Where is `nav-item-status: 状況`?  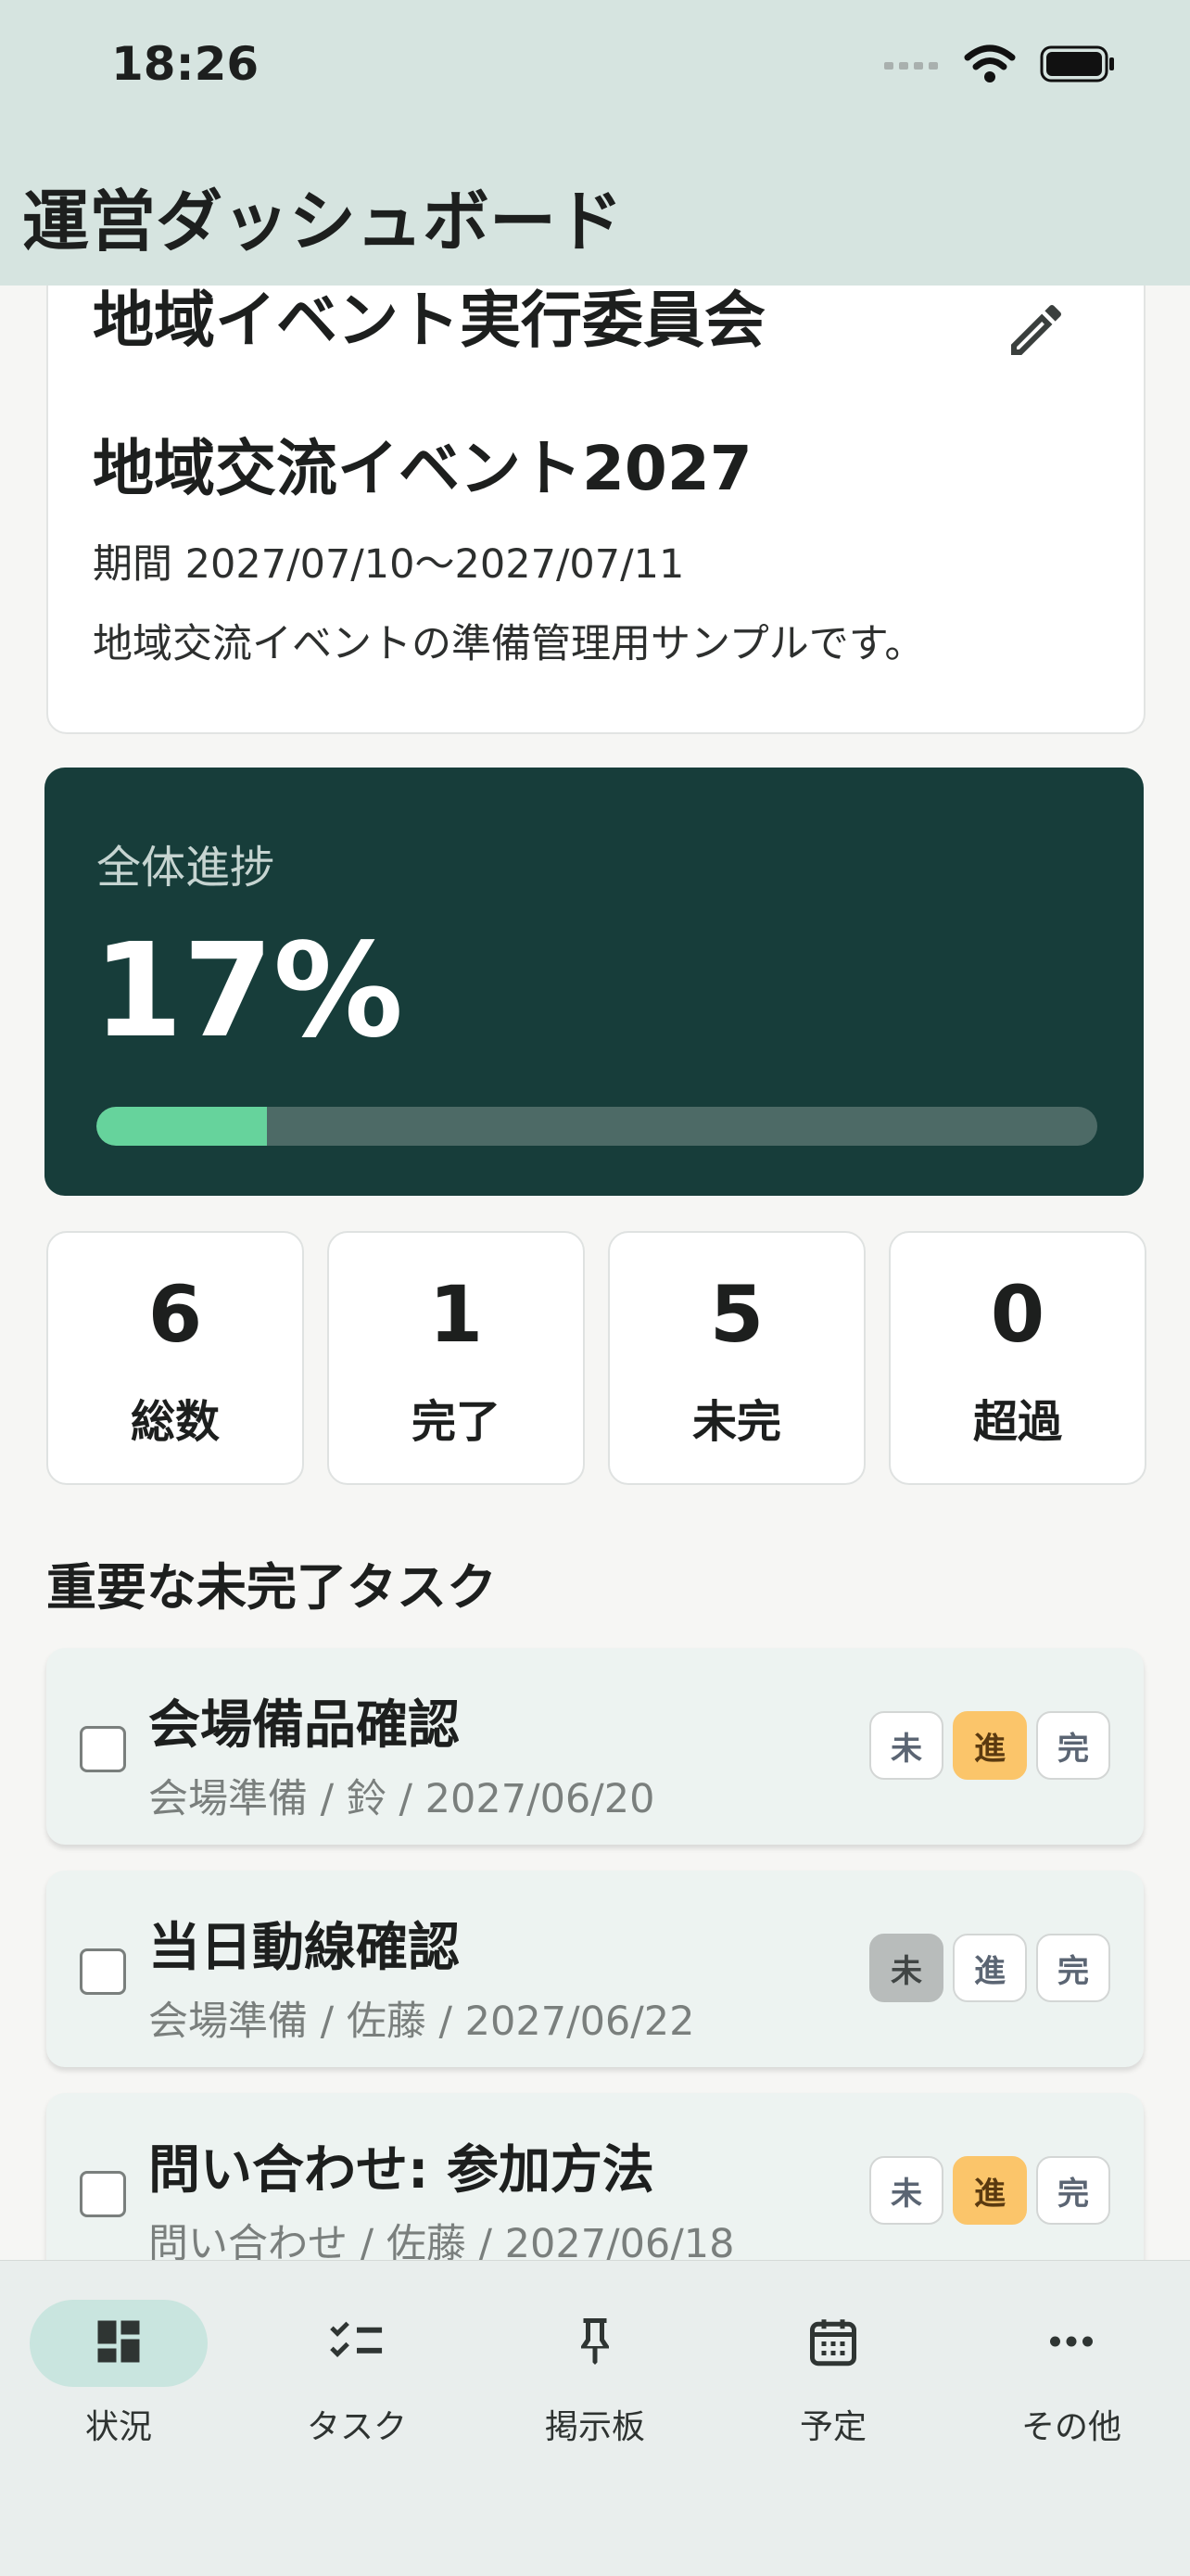
nav-item-status: 状況 is located at coordinates (118, 2374).